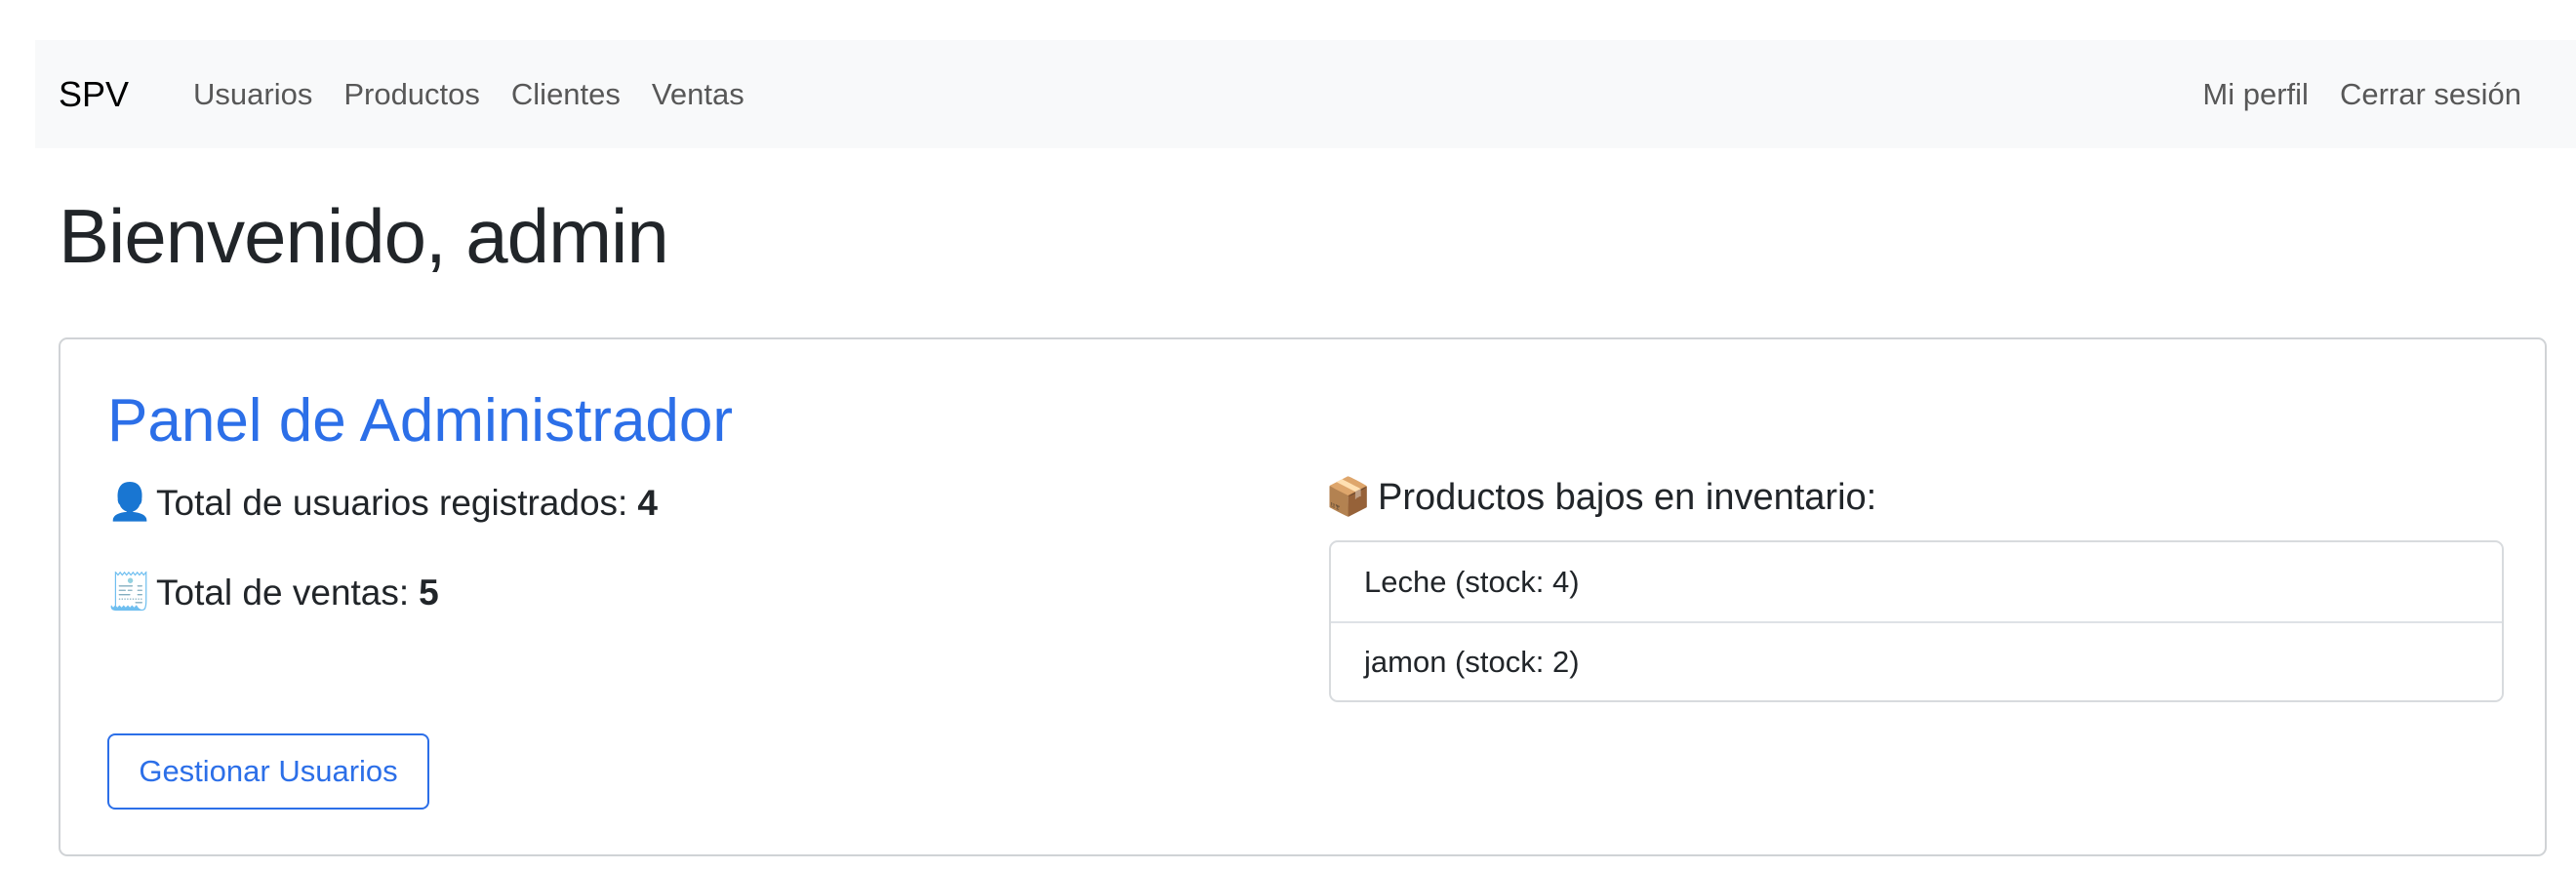  Describe the element at coordinates (698, 94) in the screenshot. I see `nav-link-ventas: Ventas` at that location.